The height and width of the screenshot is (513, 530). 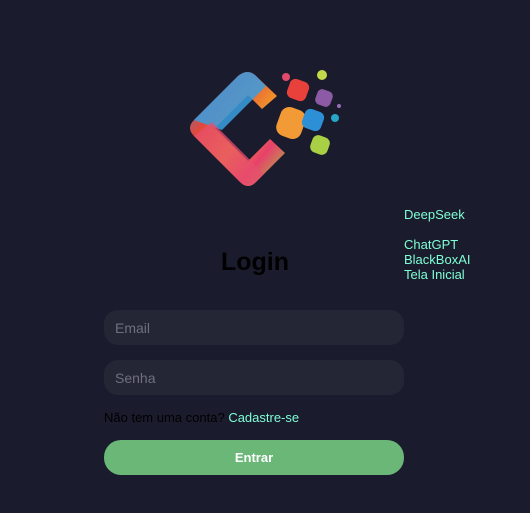 What do you see at coordinates (437, 214) in the screenshot?
I see `nav-link-deepseek: DeepSeek` at bounding box center [437, 214].